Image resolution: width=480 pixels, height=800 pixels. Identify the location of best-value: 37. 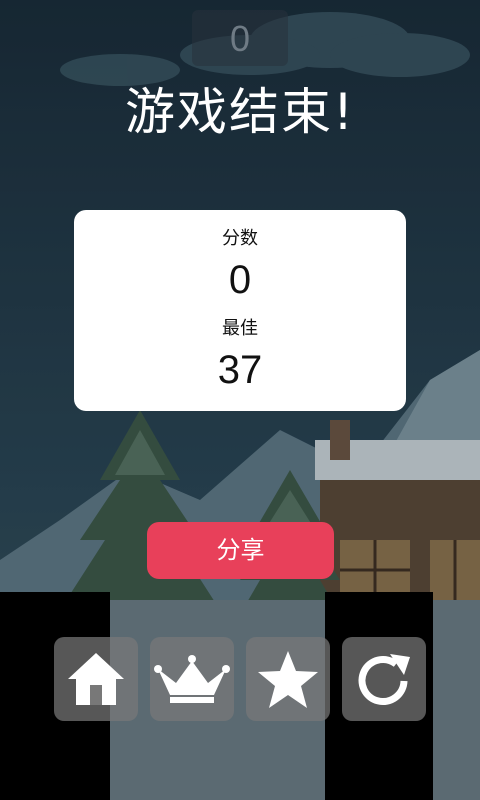
(240, 370).